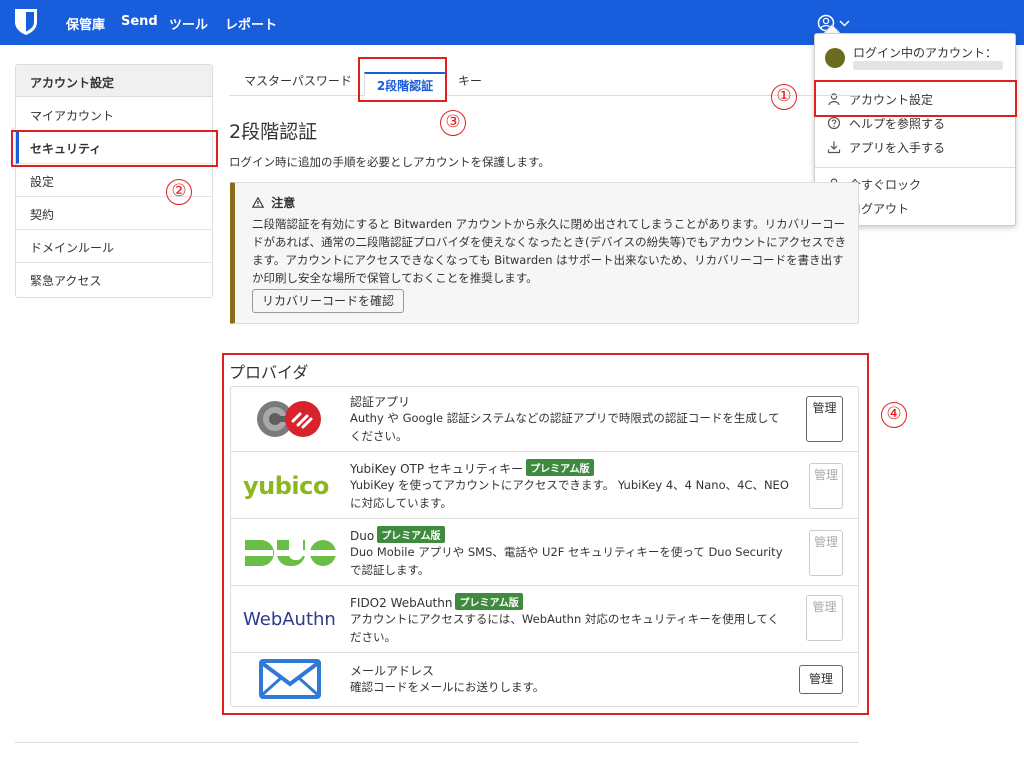  What do you see at coordinates (298, 84) in the screenshot?
I see `tab-master-password: マスターパスワード` at bounding box center [298, 84].